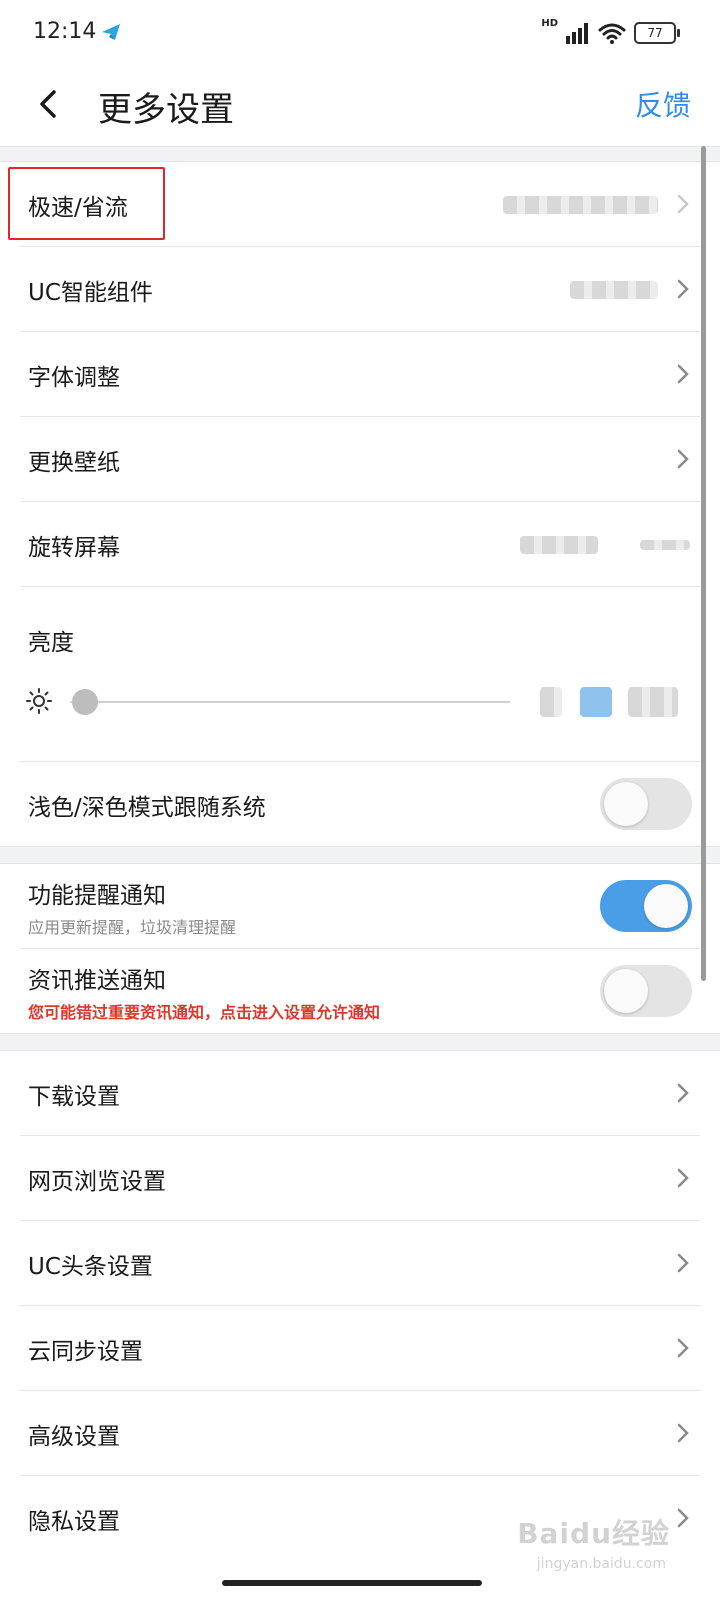 This screenshot has width=720, height=1600. Describe the element at coordinates (74, 1522) in the screenshot. I see `setting-label: 隐私设置` at that location.